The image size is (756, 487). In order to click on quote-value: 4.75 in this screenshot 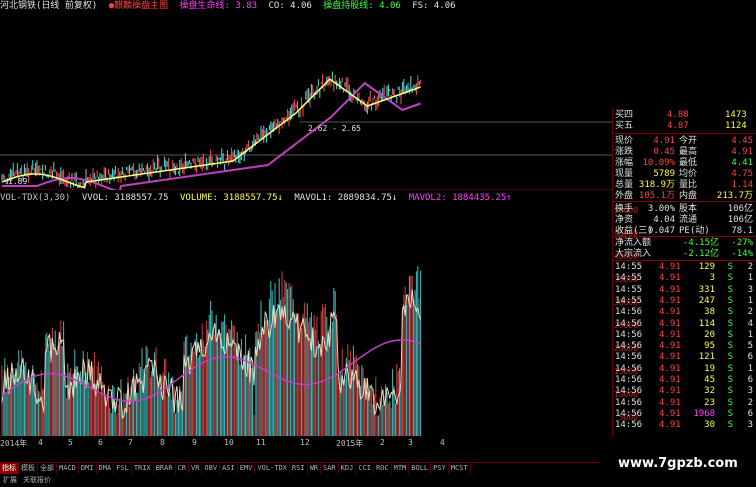, I will do `click(742, 174)`.